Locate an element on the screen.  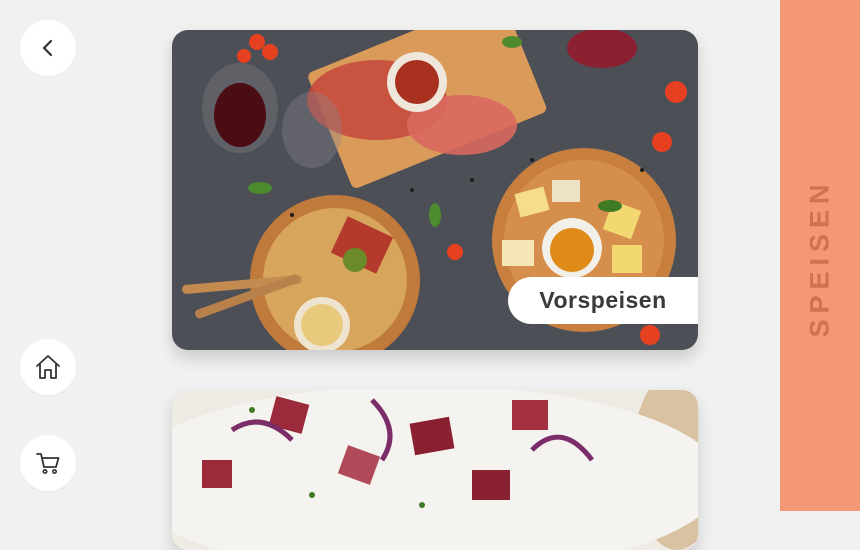
section-title: SPEISEN is located at coordinates (819, 258).